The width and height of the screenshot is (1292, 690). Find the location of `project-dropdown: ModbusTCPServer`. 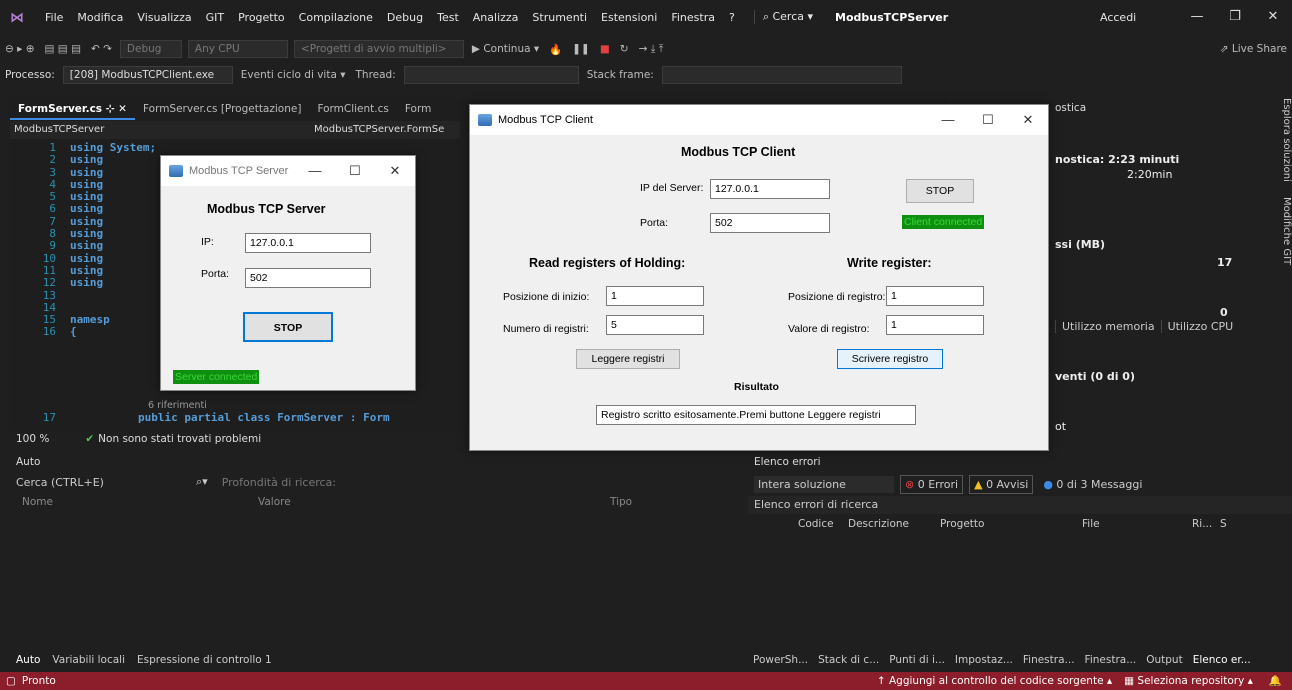

project-dropdown: ModbusTCPServer is located at coordinates (164, 130).